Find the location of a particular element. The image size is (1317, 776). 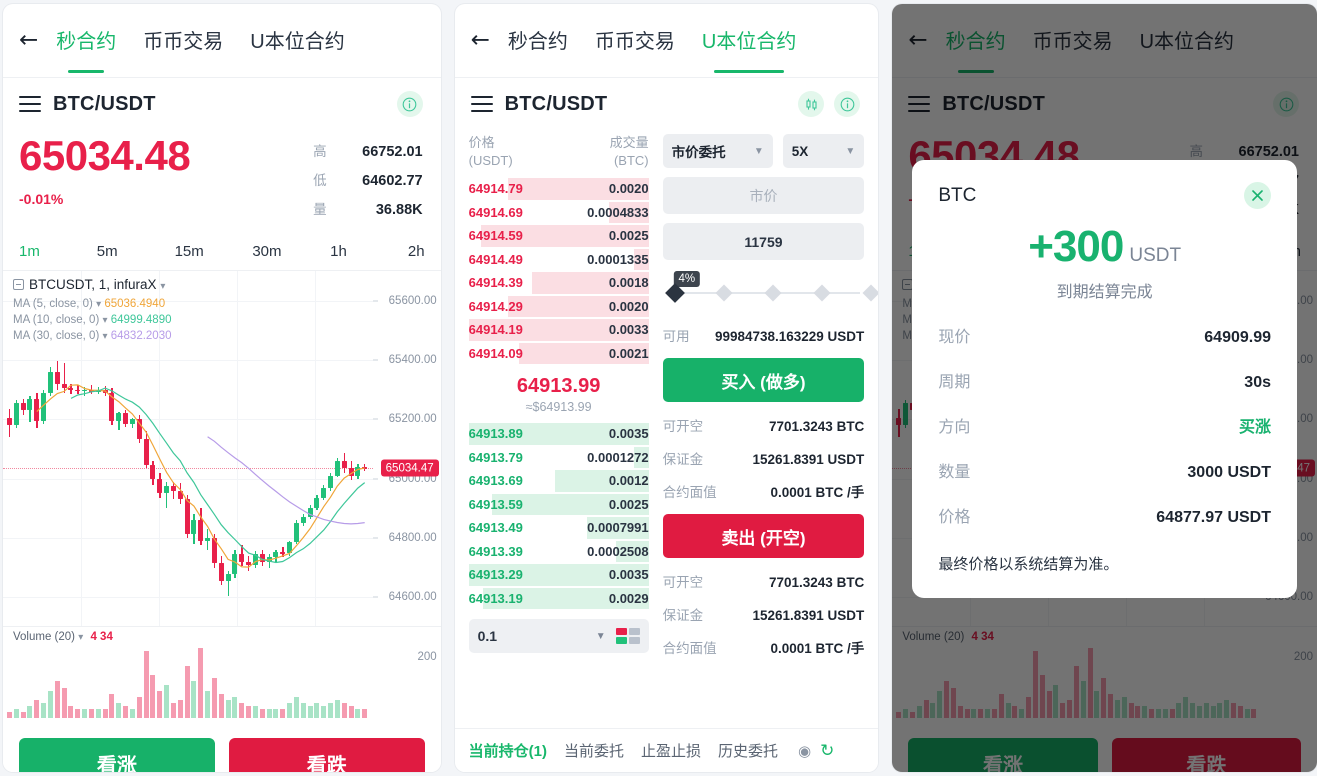

orderbook-price: 64914.59 is located at coordinates (495, 236).